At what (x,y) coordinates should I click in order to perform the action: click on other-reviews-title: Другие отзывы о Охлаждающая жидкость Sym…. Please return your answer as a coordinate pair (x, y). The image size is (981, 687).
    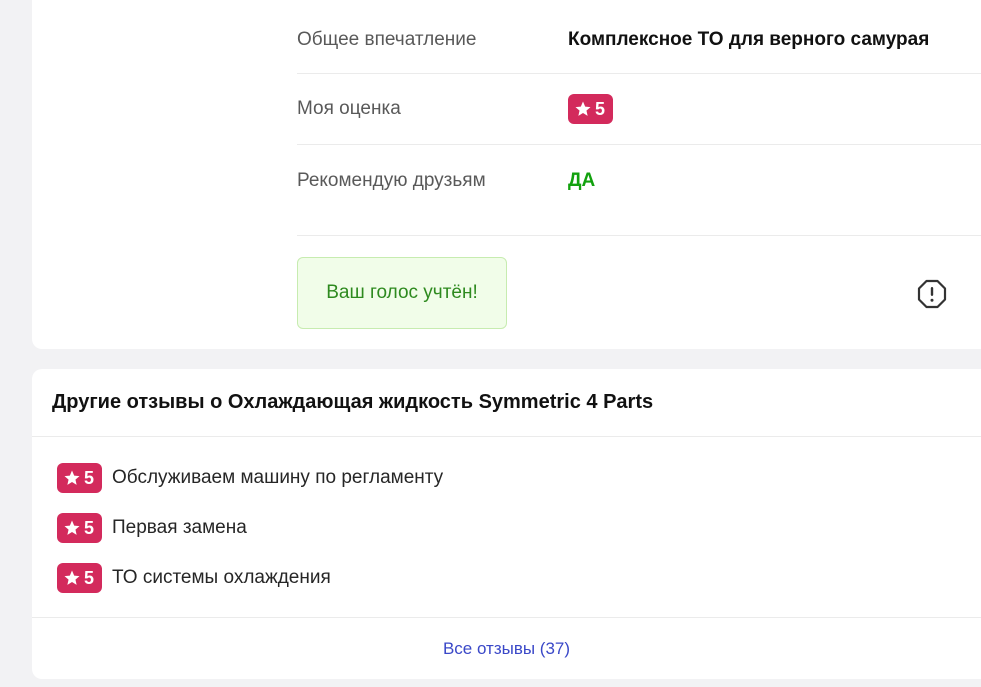
    Looking at the image, I should click on (353, 402).